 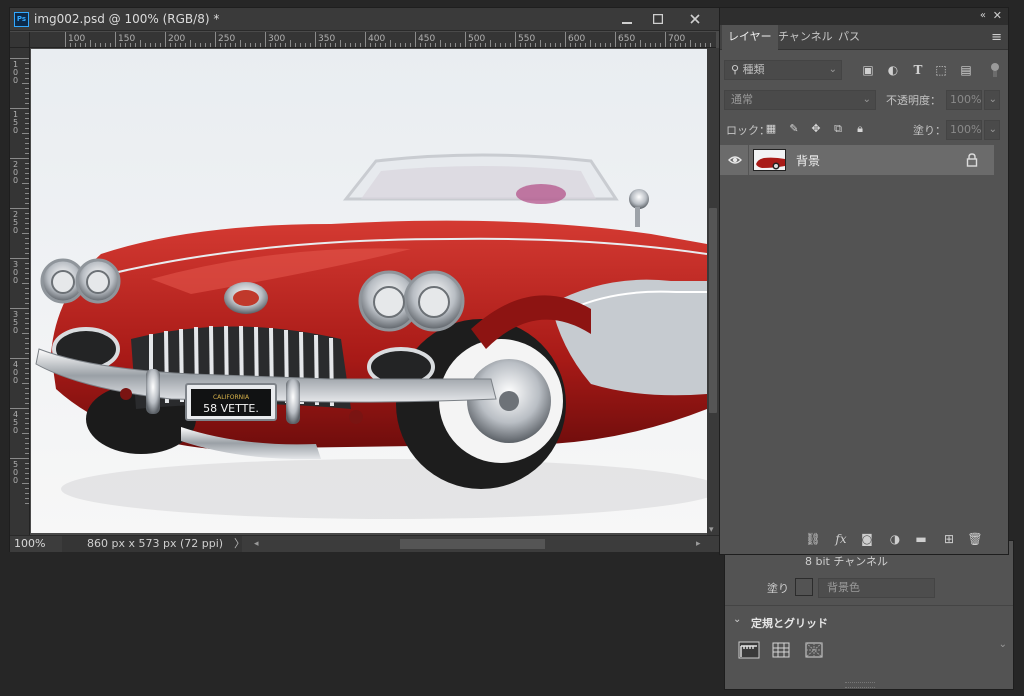 What do you see at coordinates (771, 129) in the screenshot?
I see `lock-transparent-icon: ▦` at bounding box center [771, 129].